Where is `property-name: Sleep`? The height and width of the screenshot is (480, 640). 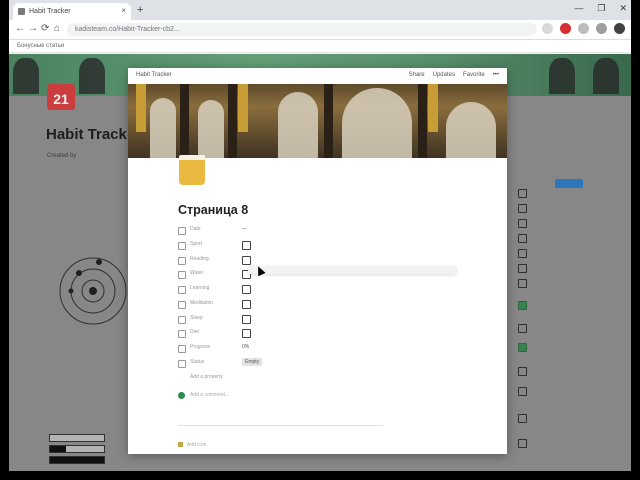 property-name: Sleep is located at coordinates (196, 318).